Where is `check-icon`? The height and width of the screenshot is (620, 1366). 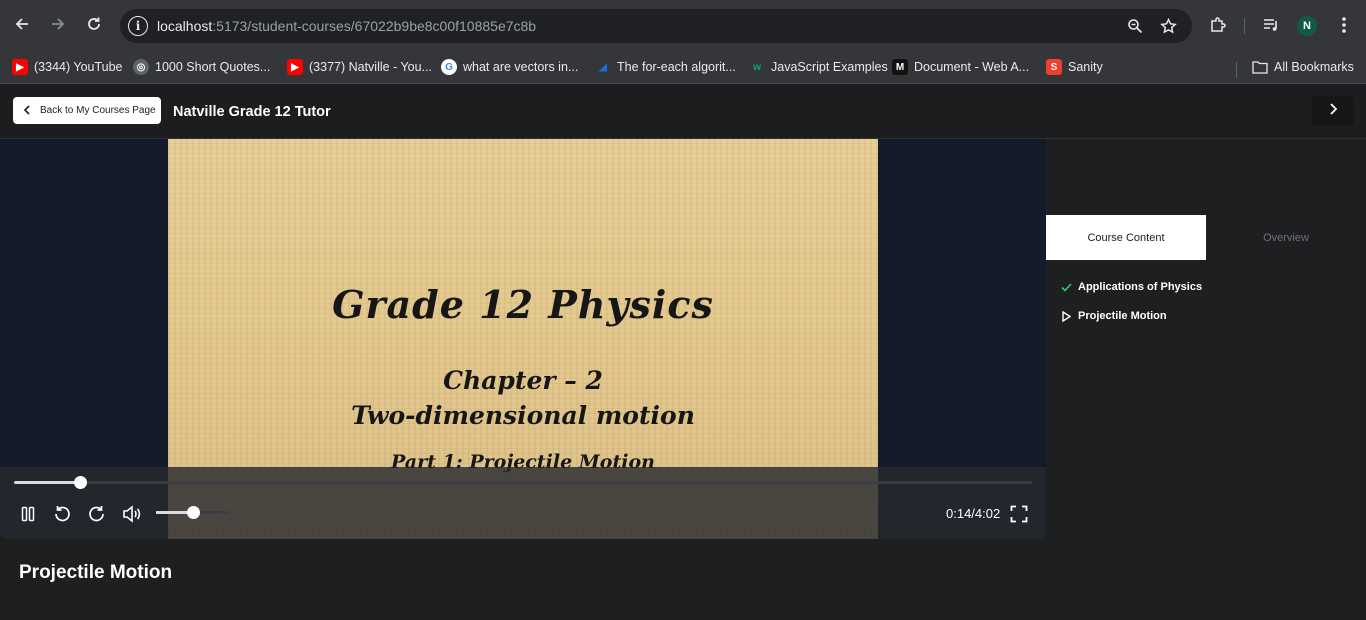 check-icon is located at coordinates (1066, 287).